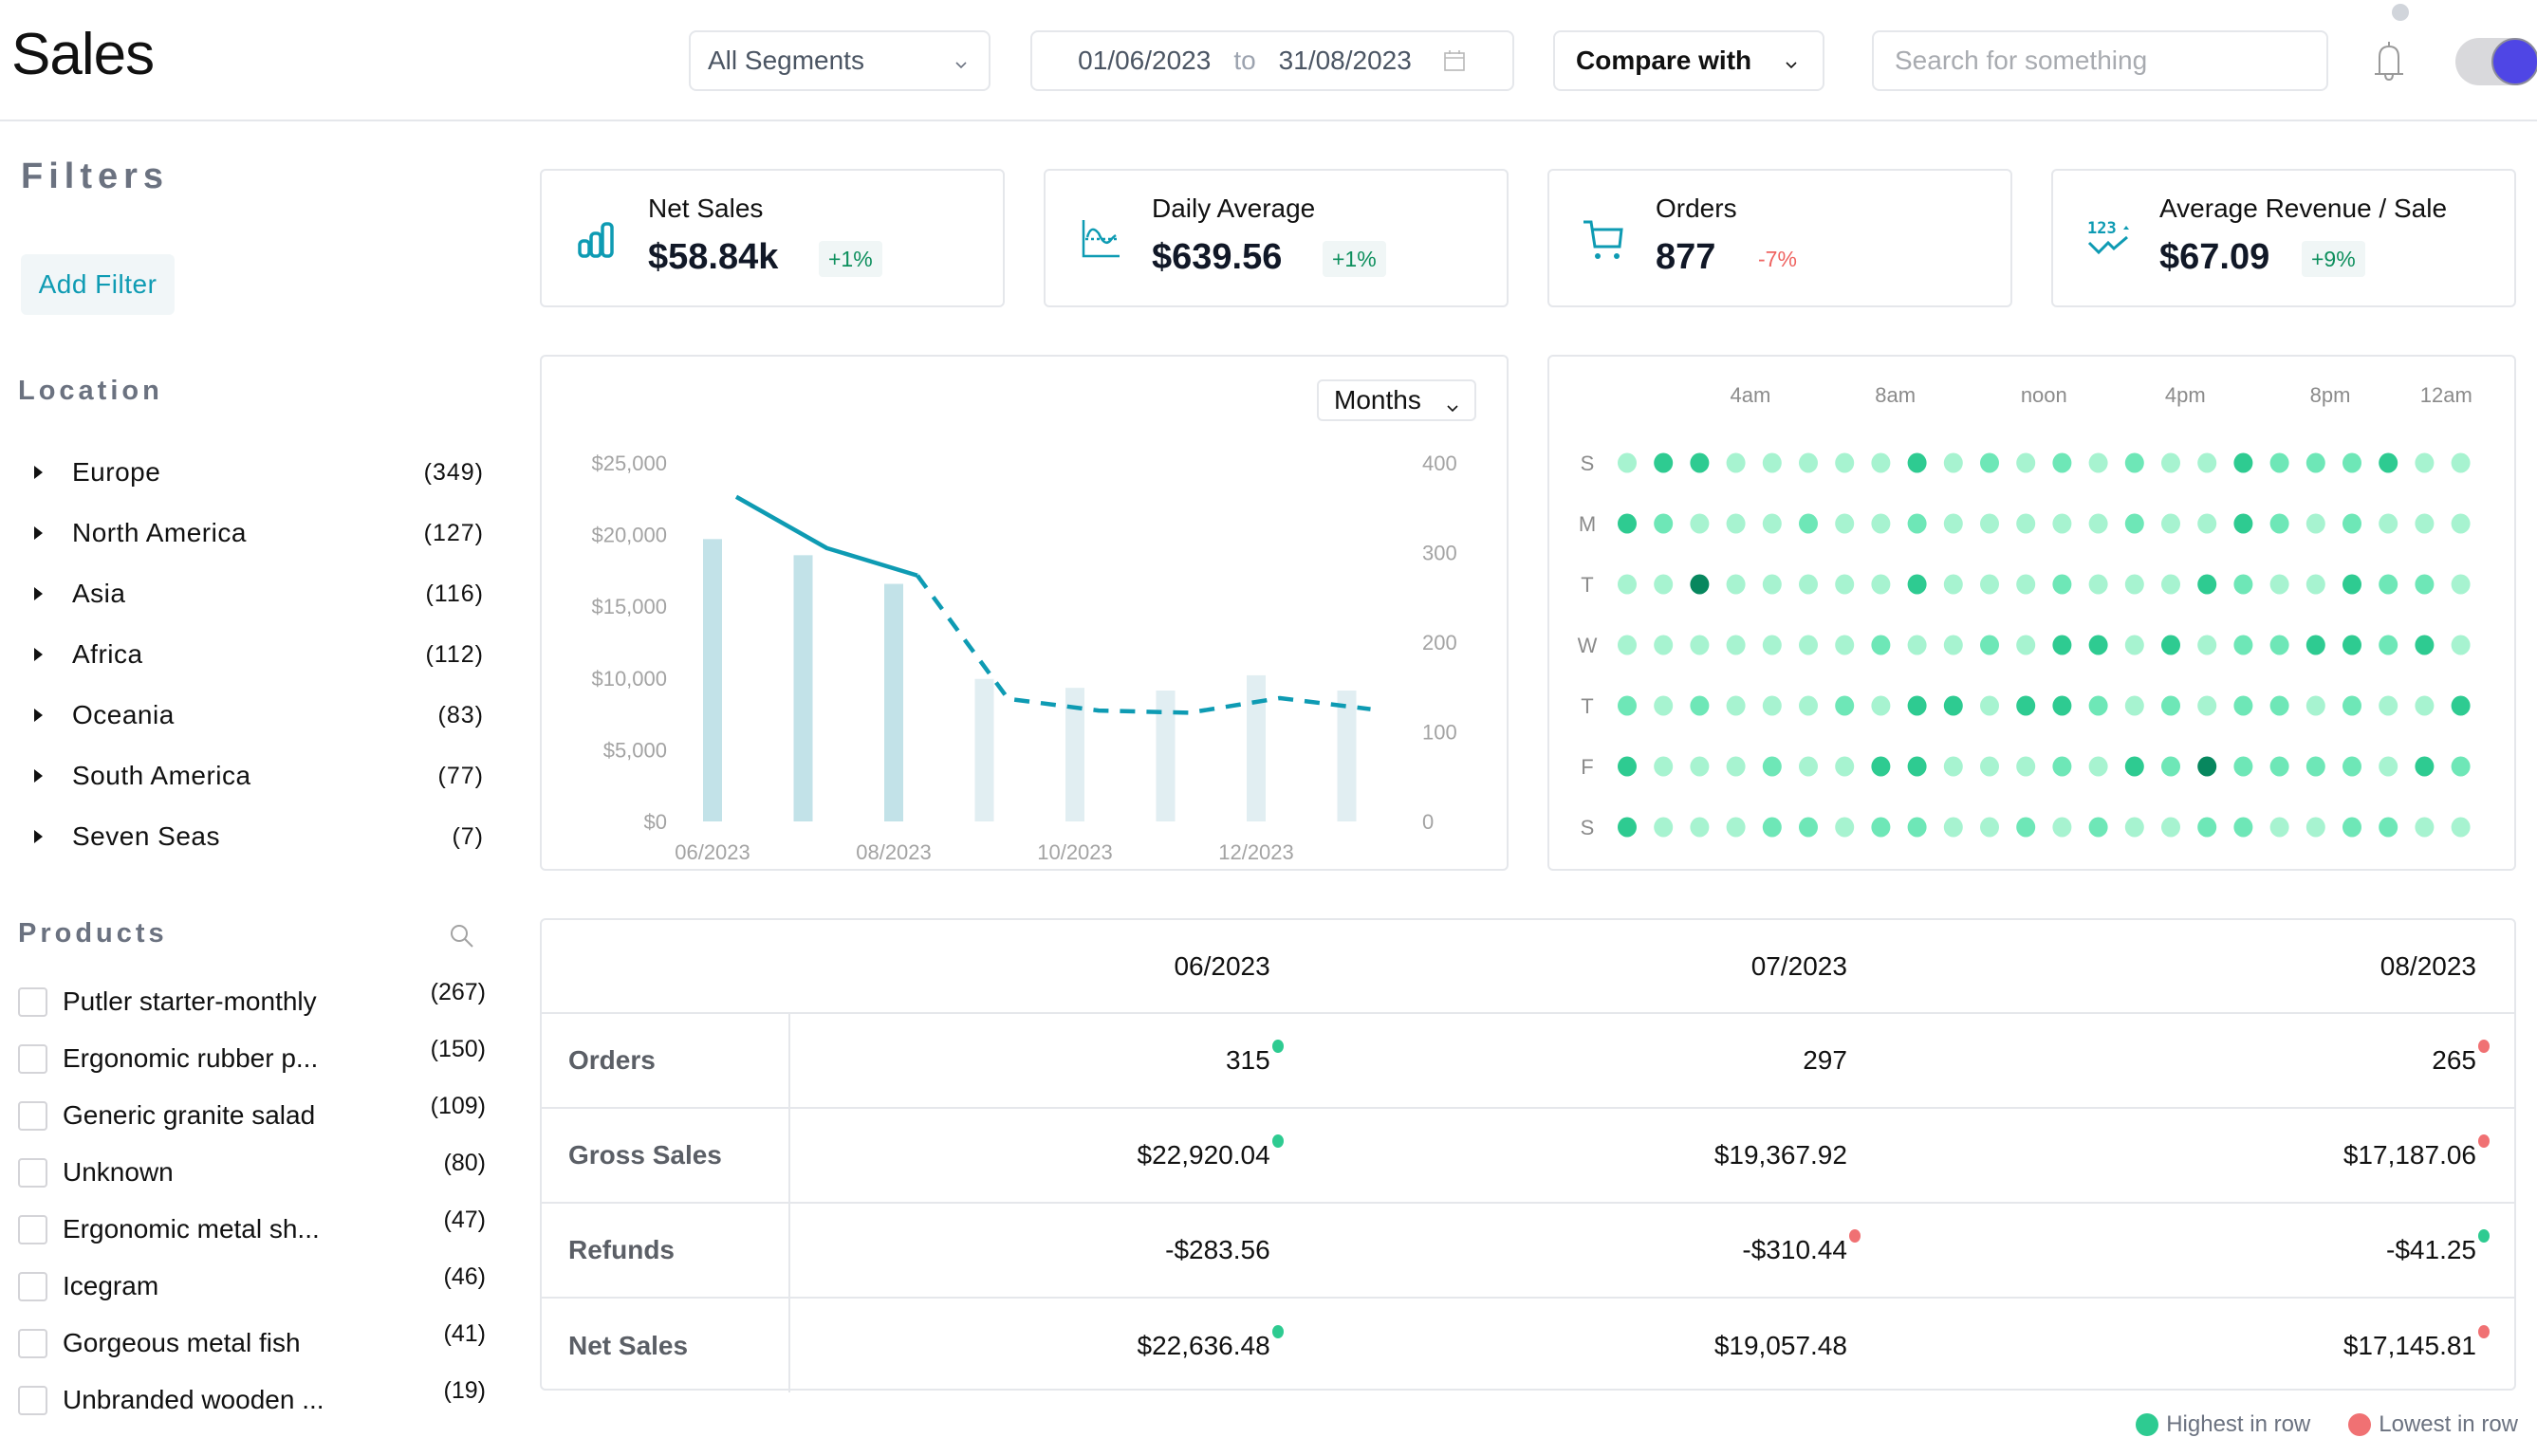  What do you see at coordinates (2461, 1058) in the screenshot?
I see `cell-value: 265` at bounding box center [2461, 1058].